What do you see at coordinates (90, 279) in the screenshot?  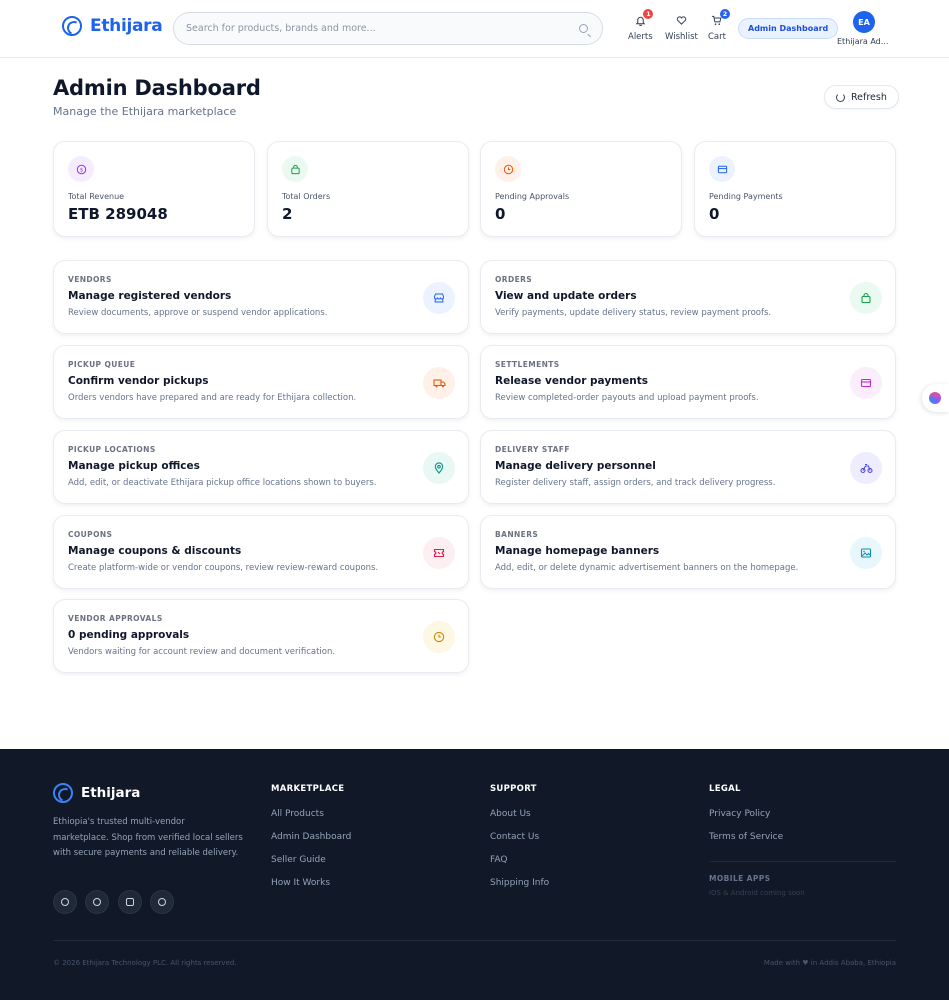 I see `card-tag: VENDORS` at bounding box center [90, 279].